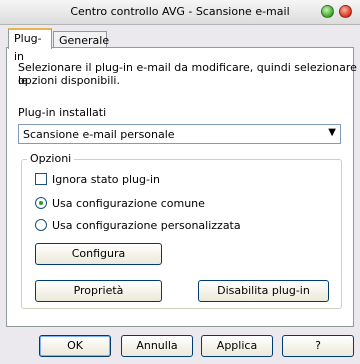 The width and height of the screenshot is (360, 364). Describe the element at coordinates (30, 45) in the screenshot. I see `tab-plug-in: Plug-in` at that location.